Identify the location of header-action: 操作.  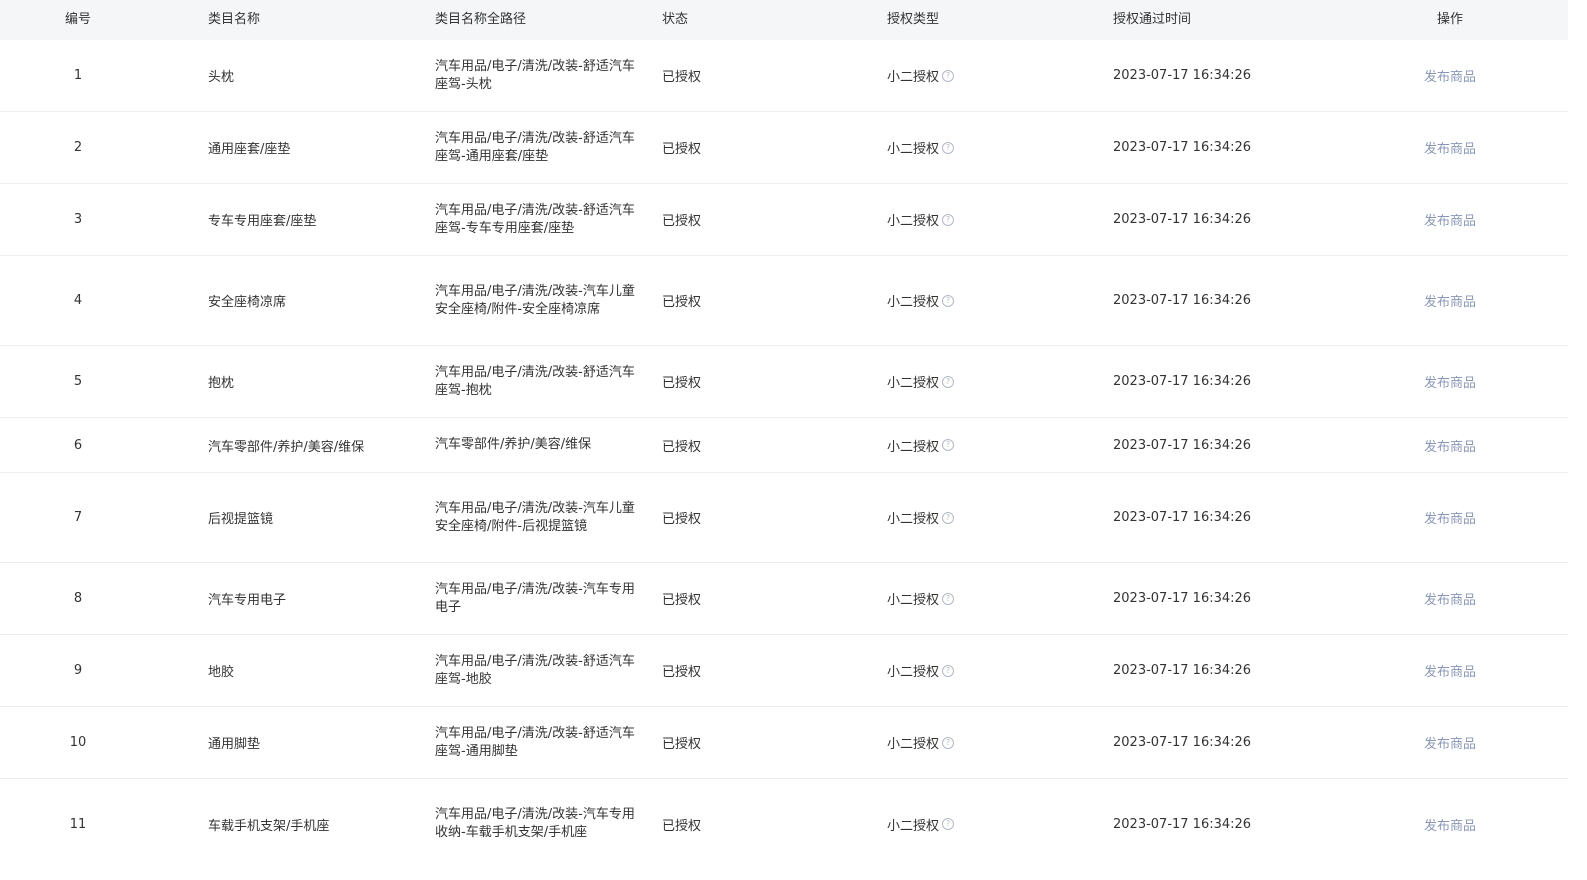
(1449, 19).